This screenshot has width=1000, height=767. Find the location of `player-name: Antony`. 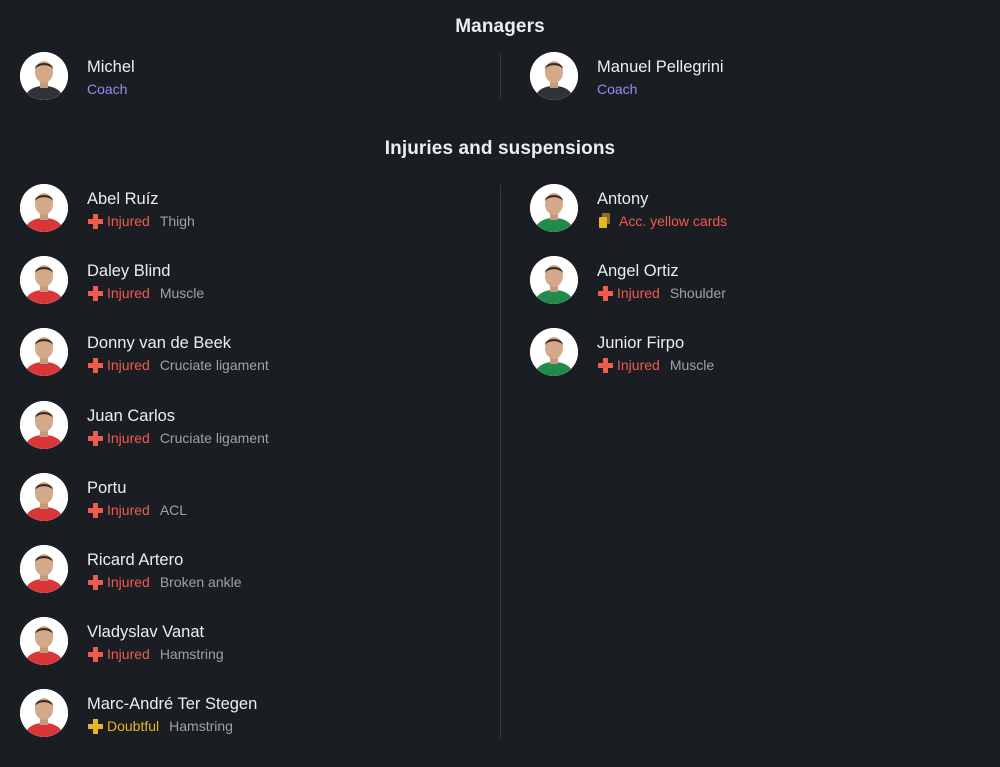

player-name: Antony is located at coordinates (623, 199).